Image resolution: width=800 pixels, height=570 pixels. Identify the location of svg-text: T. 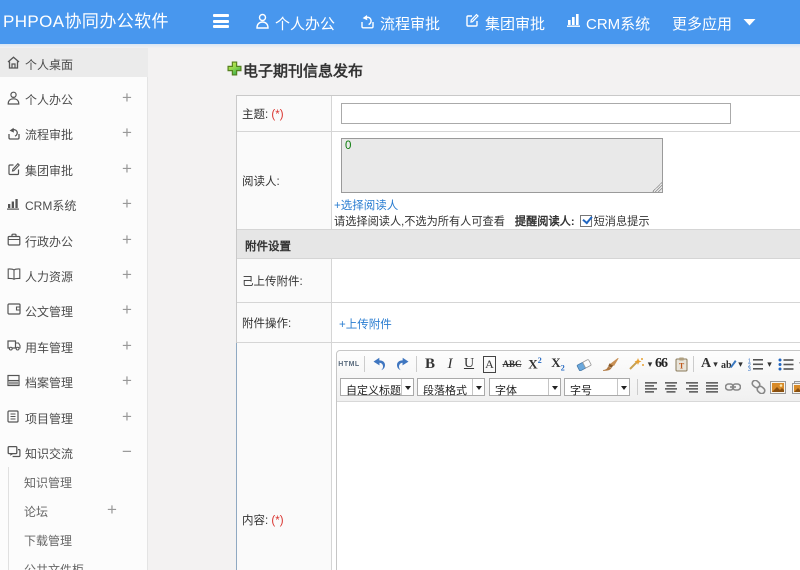
(681, 365).